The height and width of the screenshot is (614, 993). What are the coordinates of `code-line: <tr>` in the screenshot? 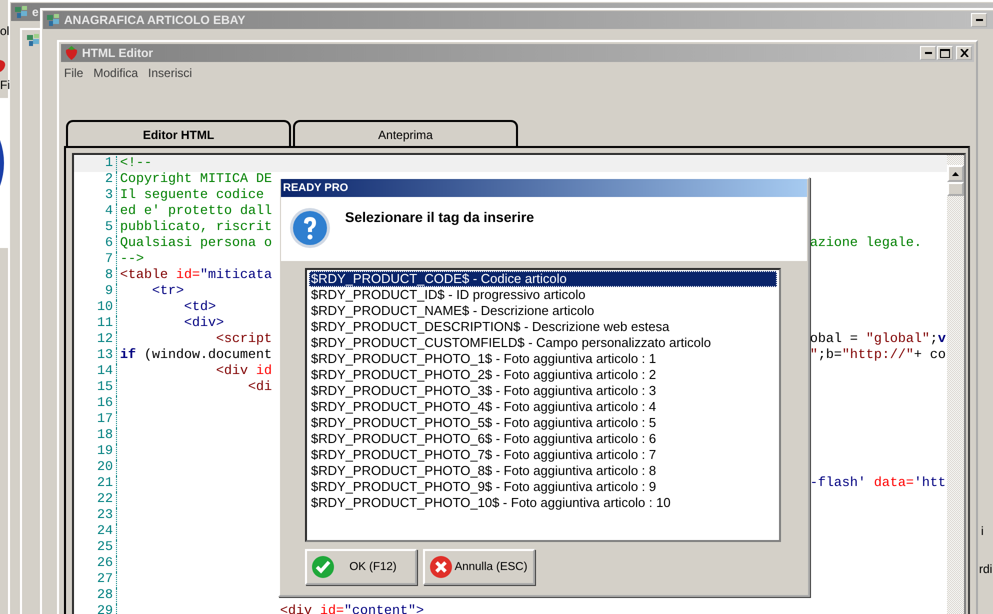 It's located at (167, 291).